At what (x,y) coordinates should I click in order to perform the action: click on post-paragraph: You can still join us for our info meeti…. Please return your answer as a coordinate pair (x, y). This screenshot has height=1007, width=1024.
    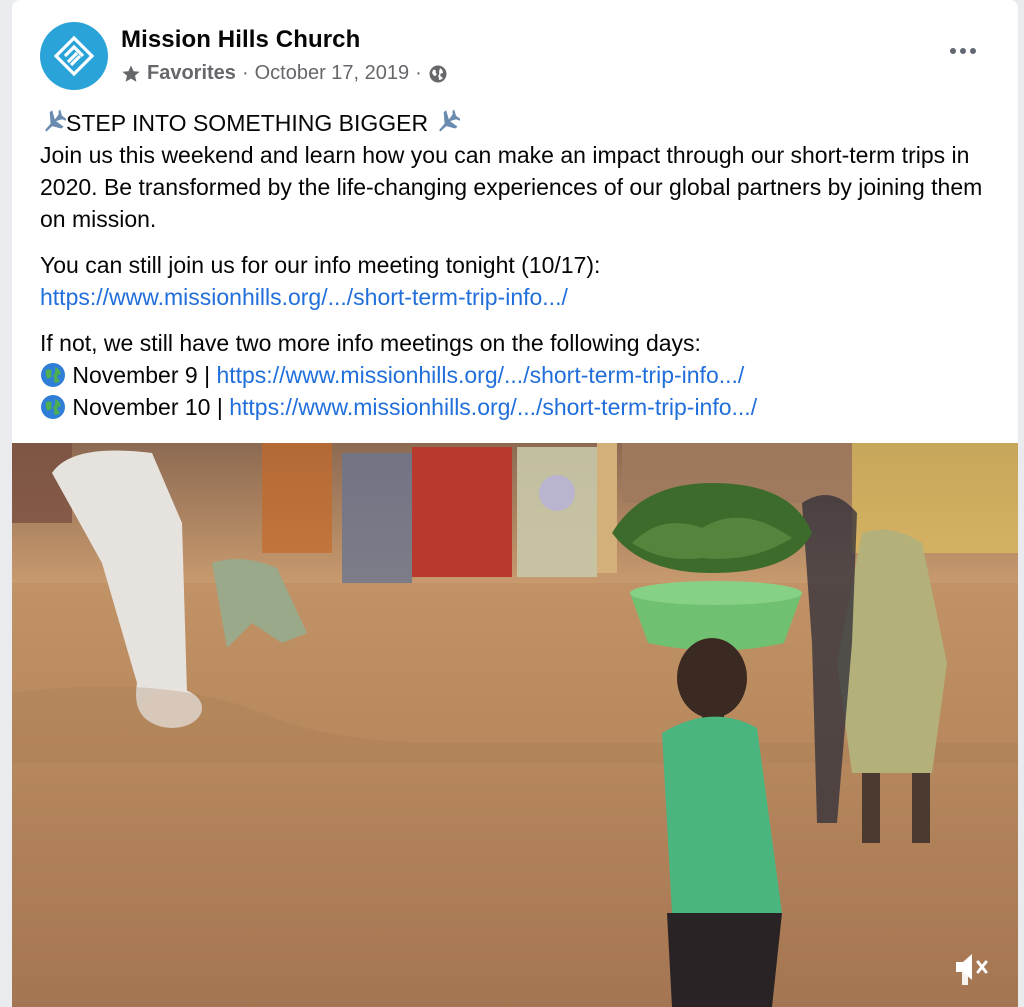
    Looking at the image, I should click on (320, 265).